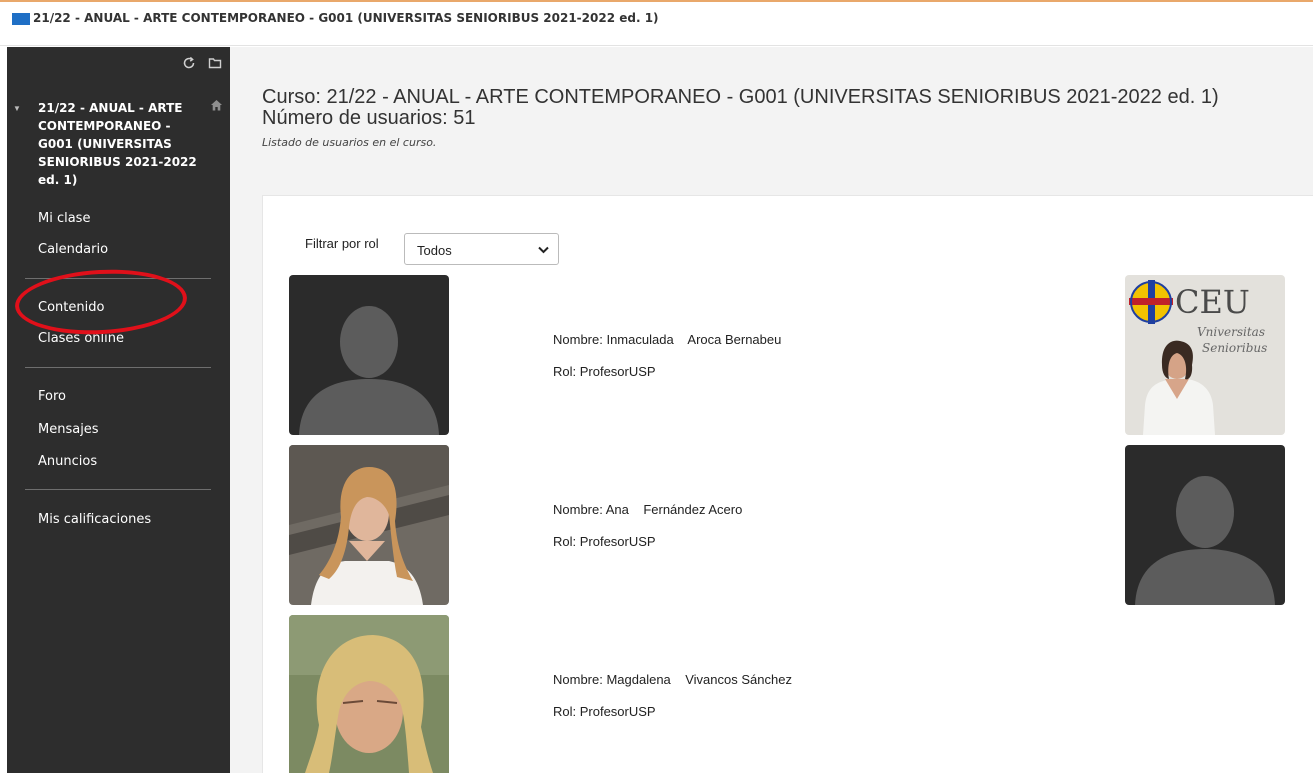  Describe the element at coordinates (202, 63) in the screenshot. I see `sidebar-tools` at that location.